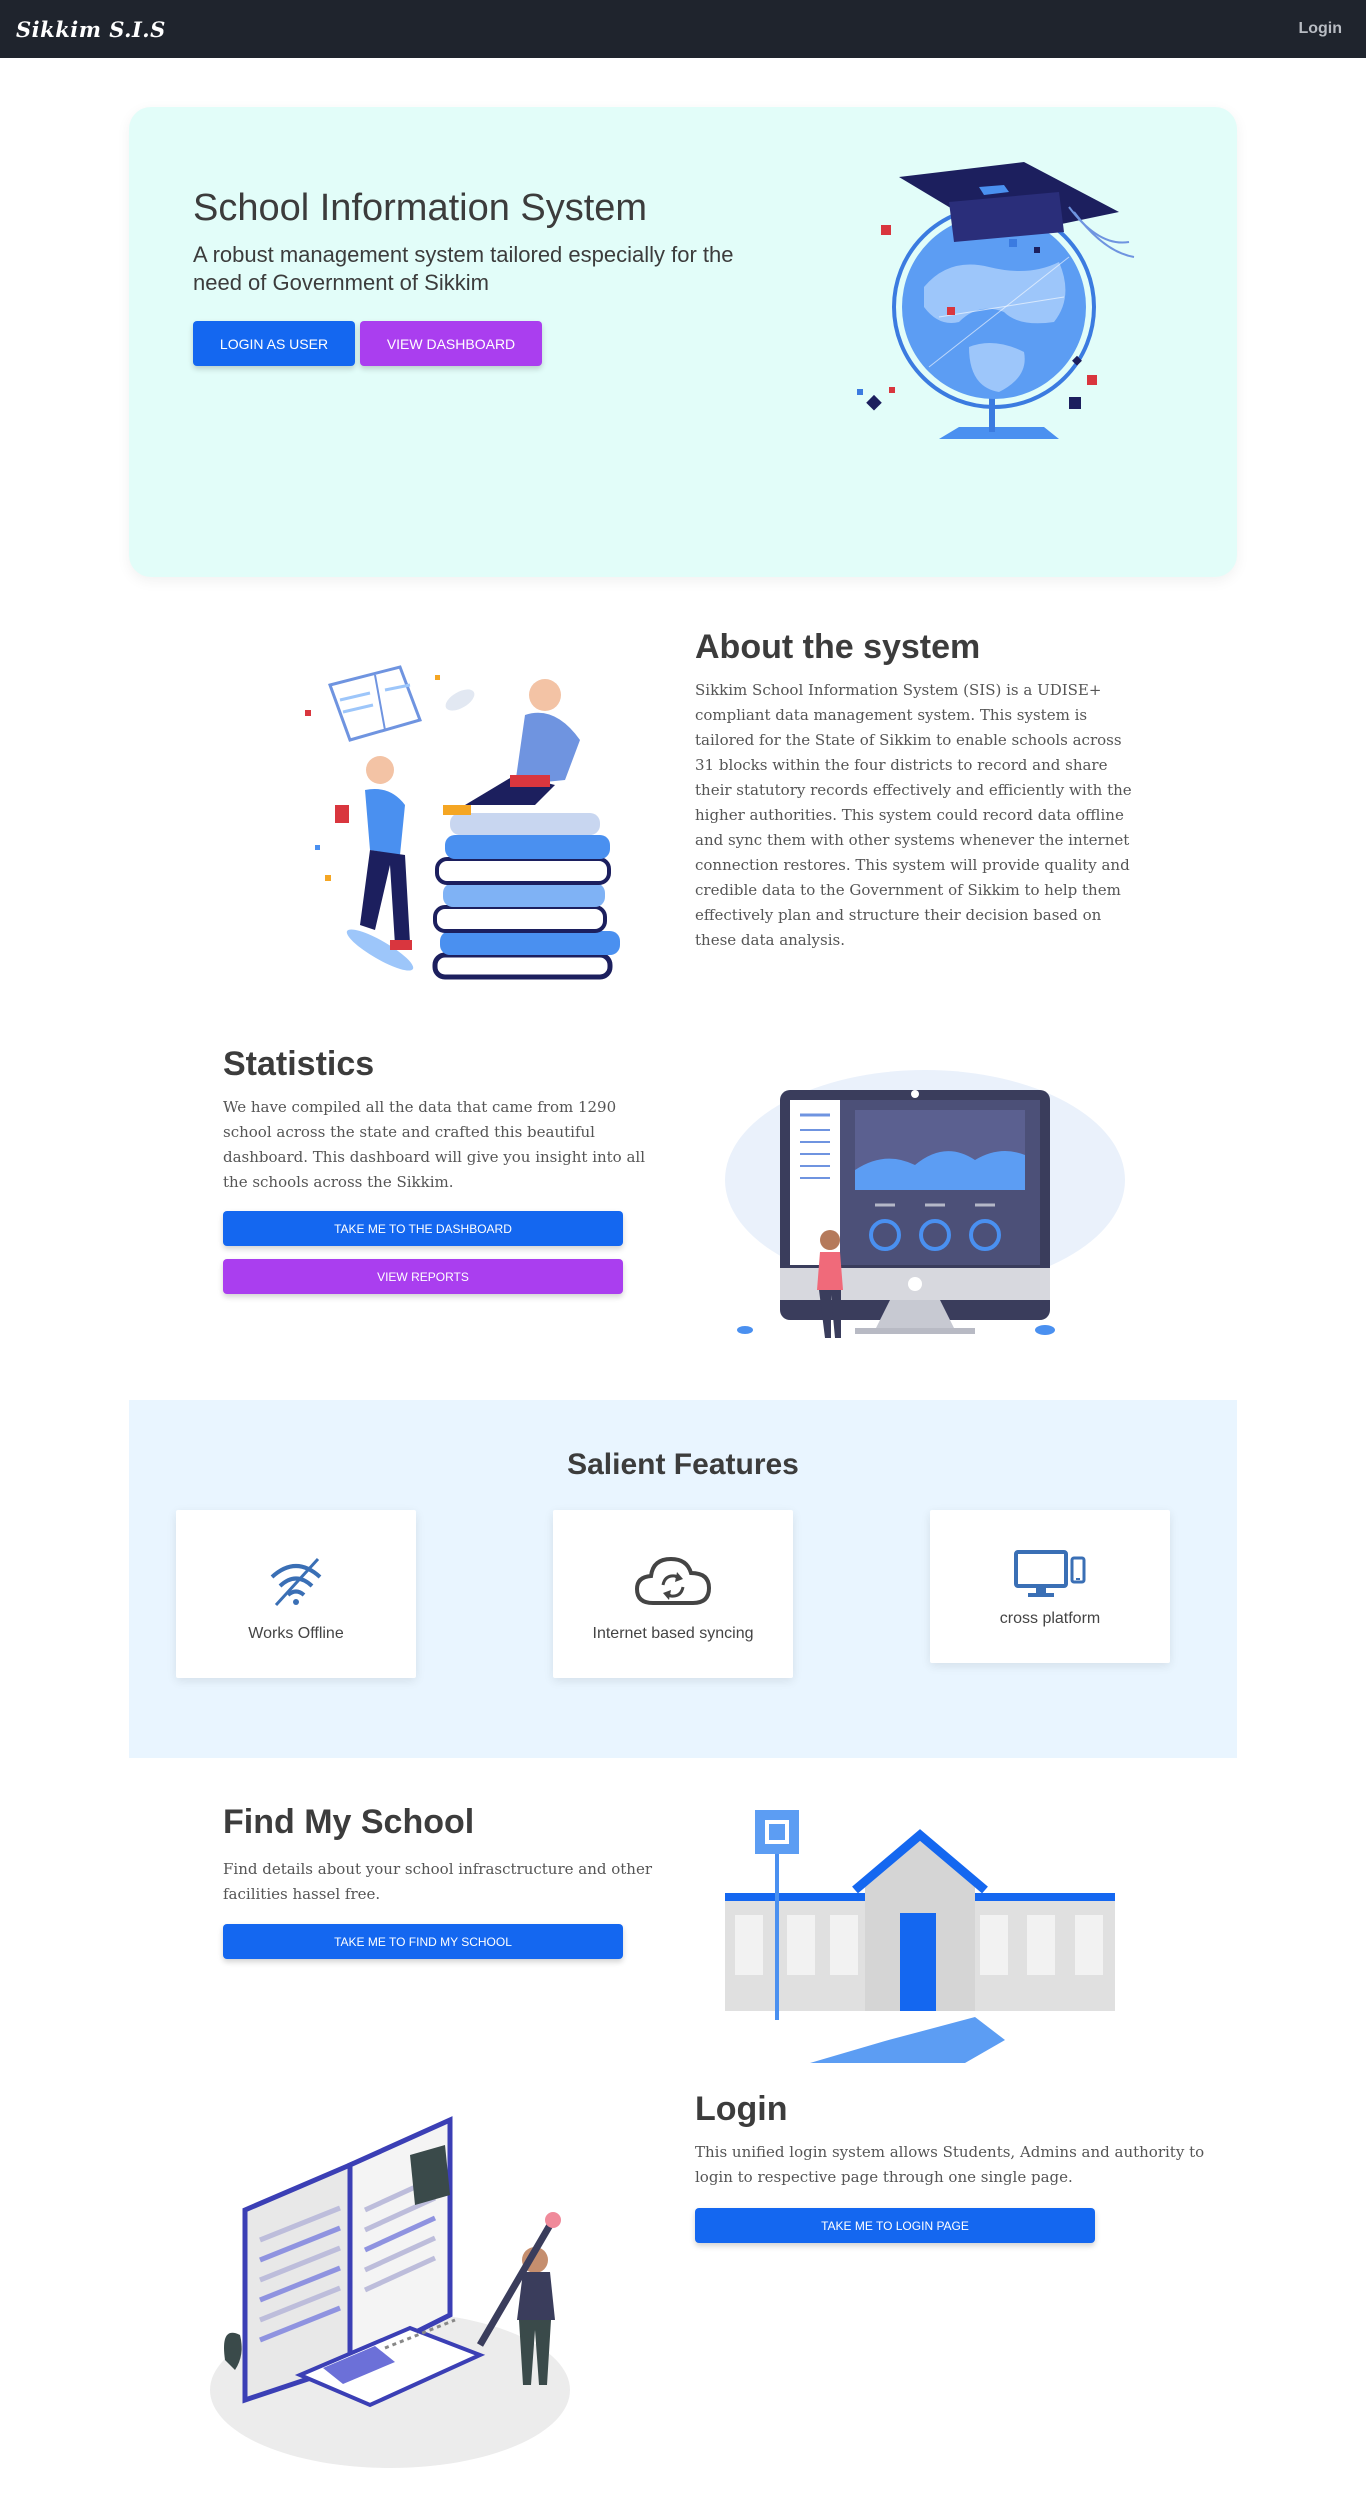 The width and height of the screenshot is (1366, 2513). What do you see at coordinates (423, 1276) in the screenshot?
I see `view-reports-button: VIEW REPORTS` at bounding box center [423, 1276].